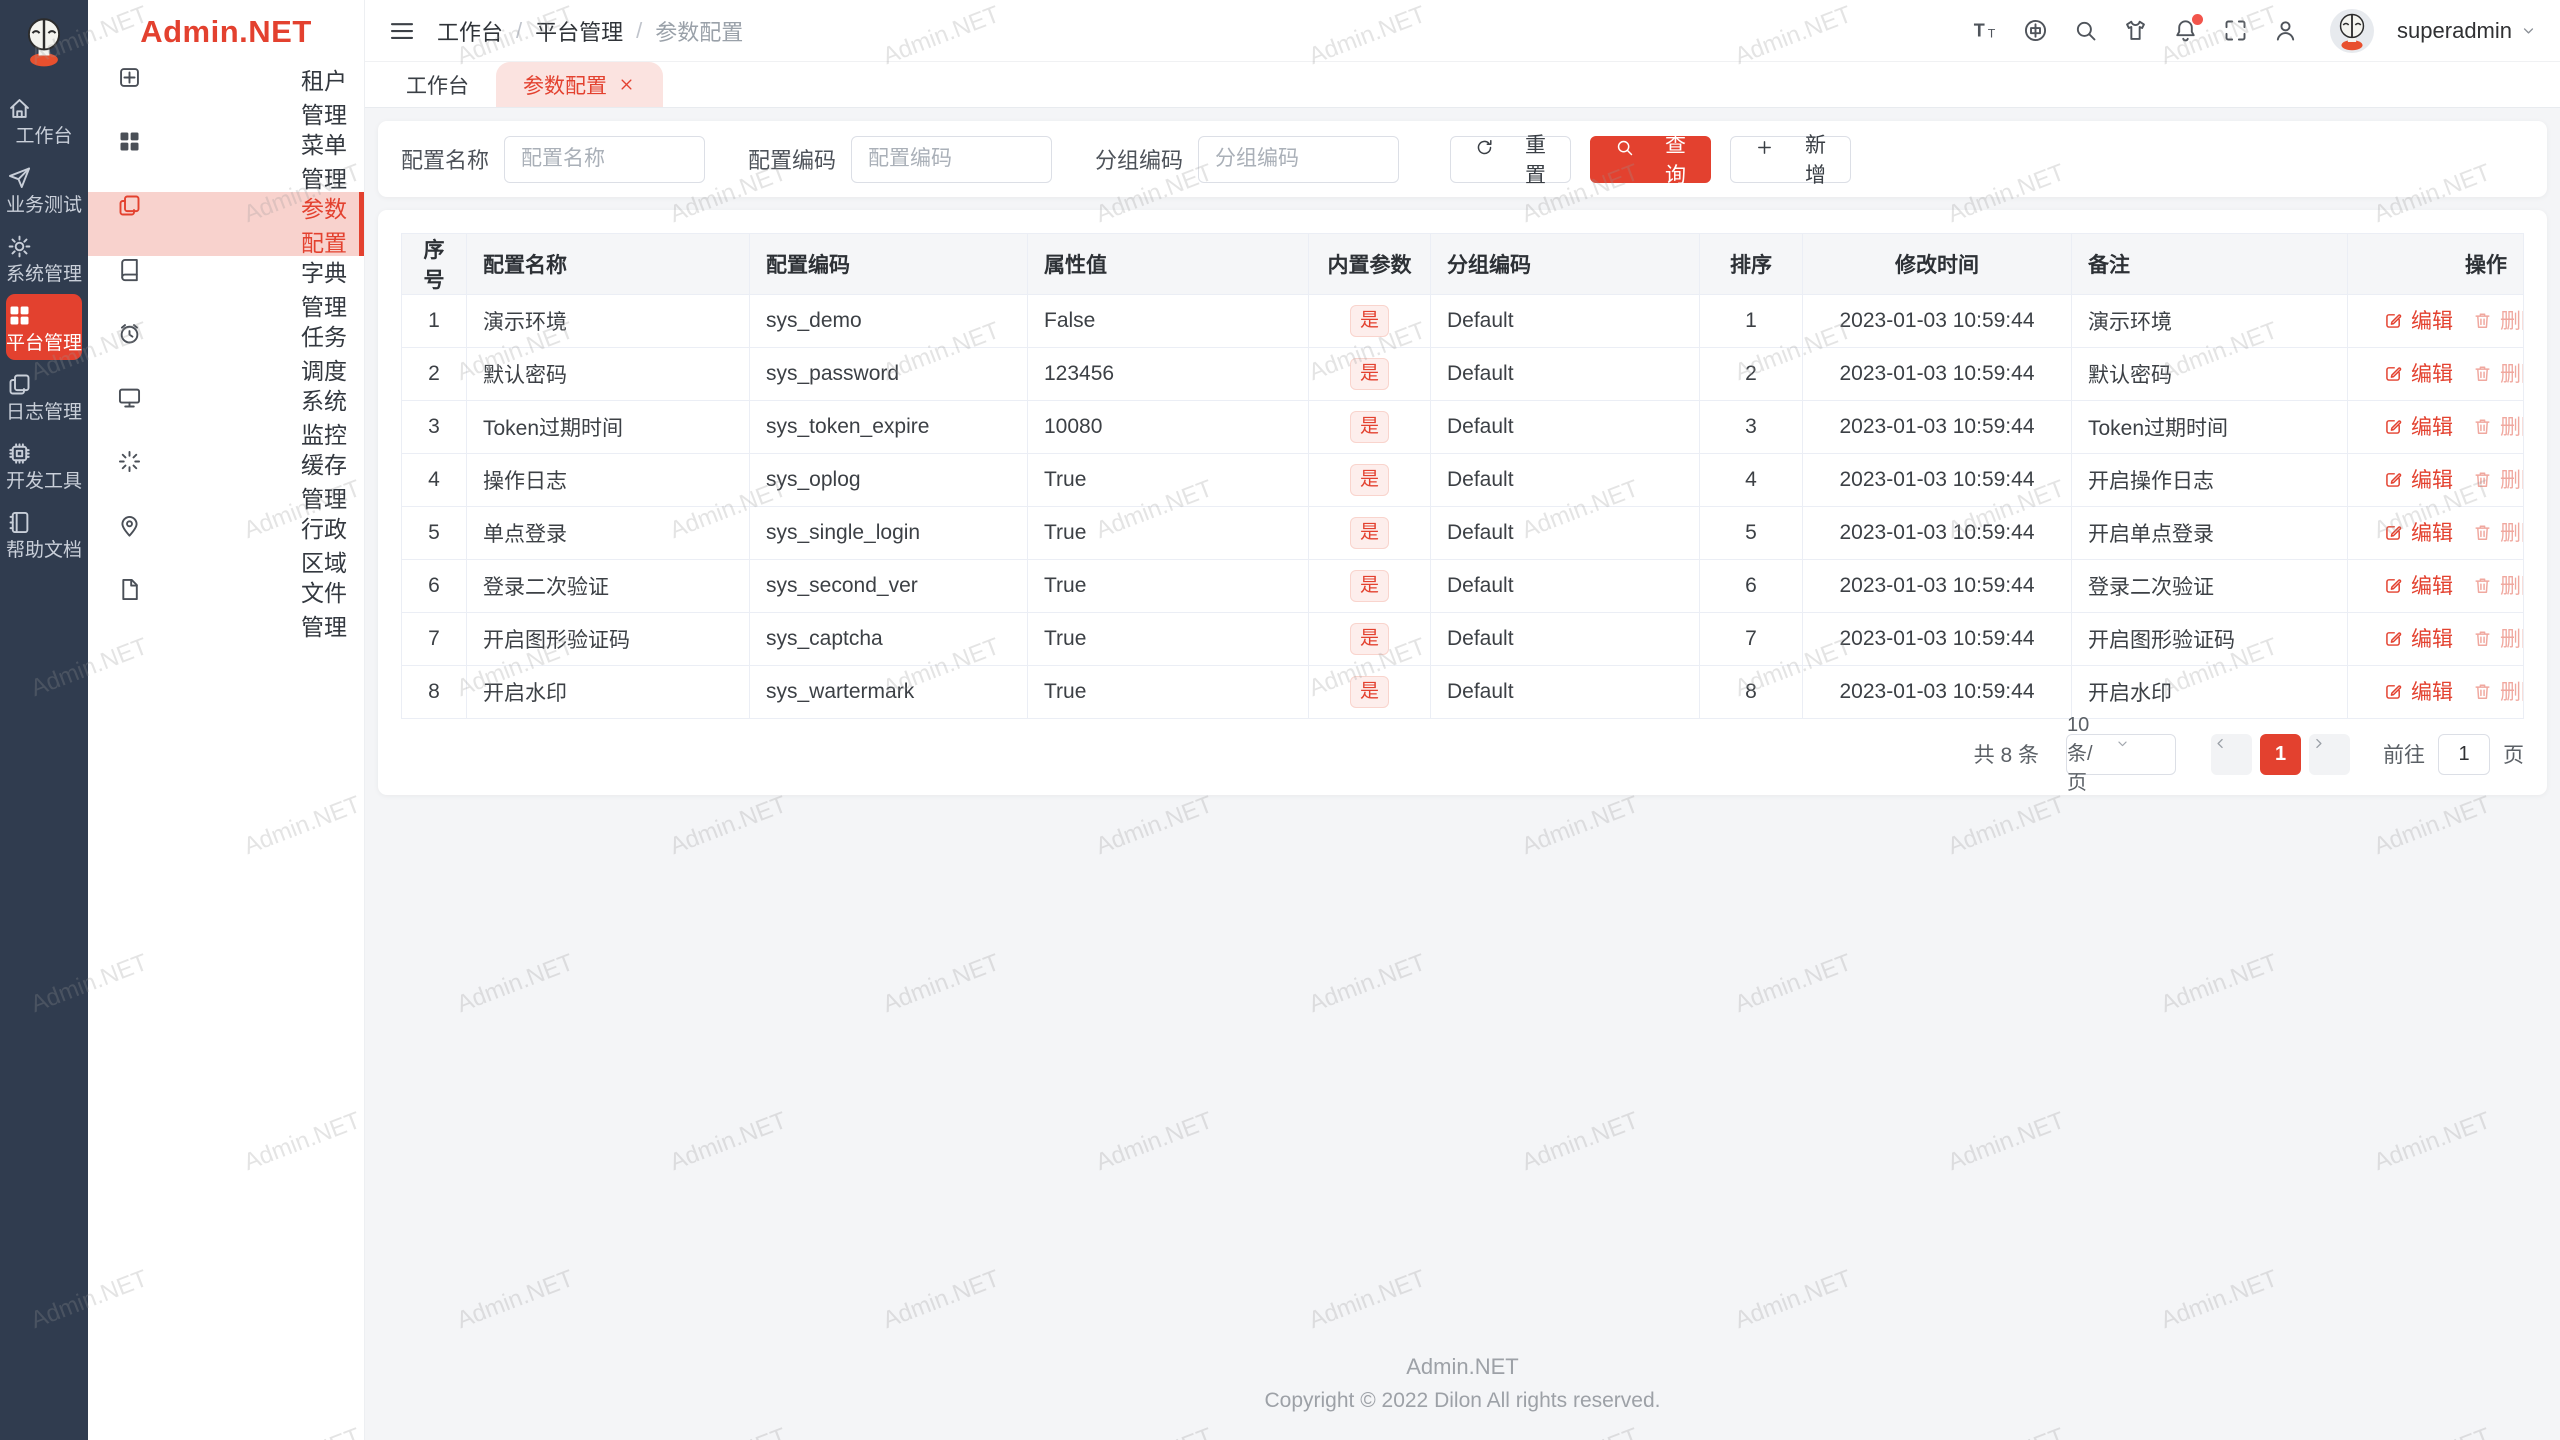 The width and height of the screenshot is (2560, 1440). I want to click on user-avatar, so click(2352, 30).